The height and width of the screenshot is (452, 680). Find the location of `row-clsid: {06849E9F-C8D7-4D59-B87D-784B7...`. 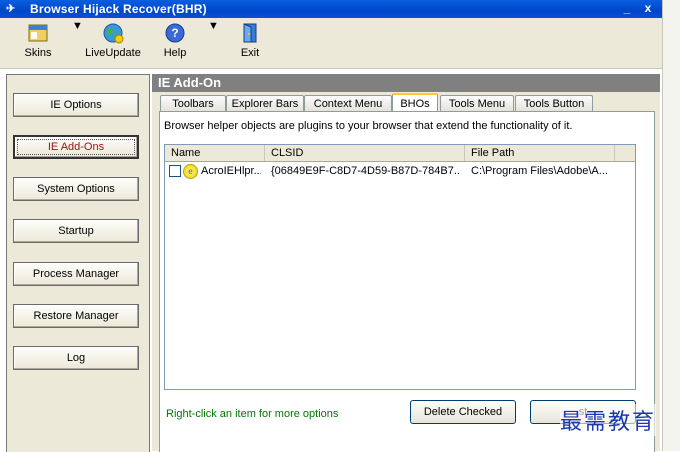

row-clsid: {06849E9F-C8D7-4D59-B87D-784B7... is located at coordinates (366, 171).